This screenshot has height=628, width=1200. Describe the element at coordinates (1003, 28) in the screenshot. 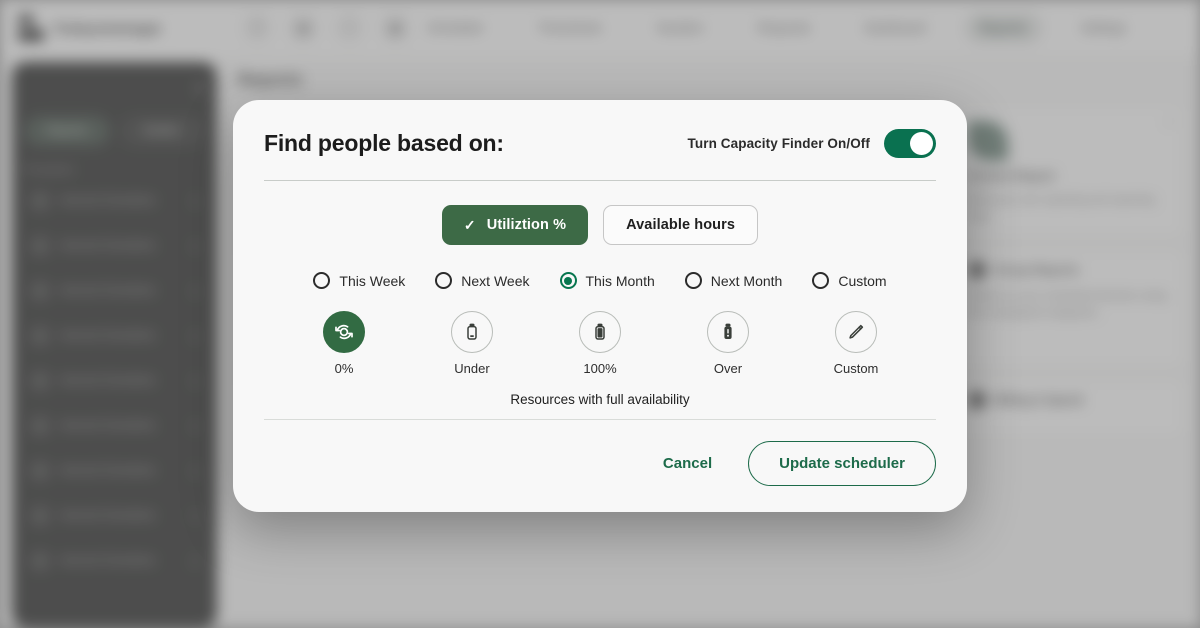

I see `nav-link-reports: Reports` at that location.